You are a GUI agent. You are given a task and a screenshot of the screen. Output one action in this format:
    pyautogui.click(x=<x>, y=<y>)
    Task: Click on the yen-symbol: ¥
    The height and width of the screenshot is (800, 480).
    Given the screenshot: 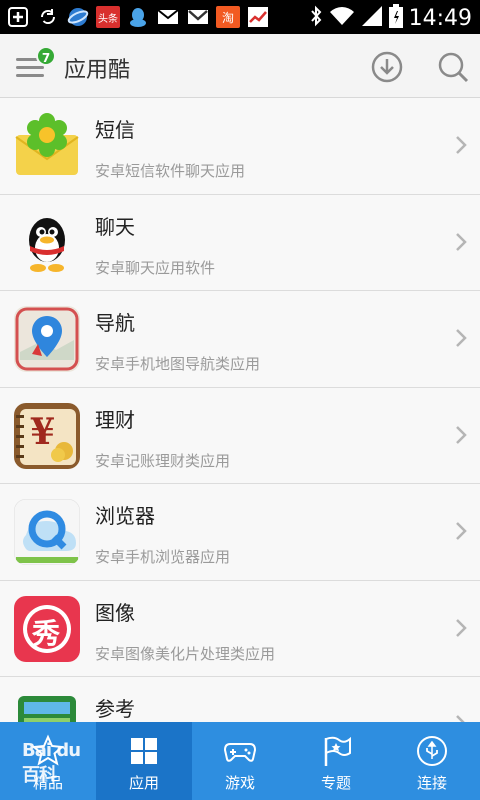 What is the action you would take?
    pyautogui.click(x=43, y=431)
    